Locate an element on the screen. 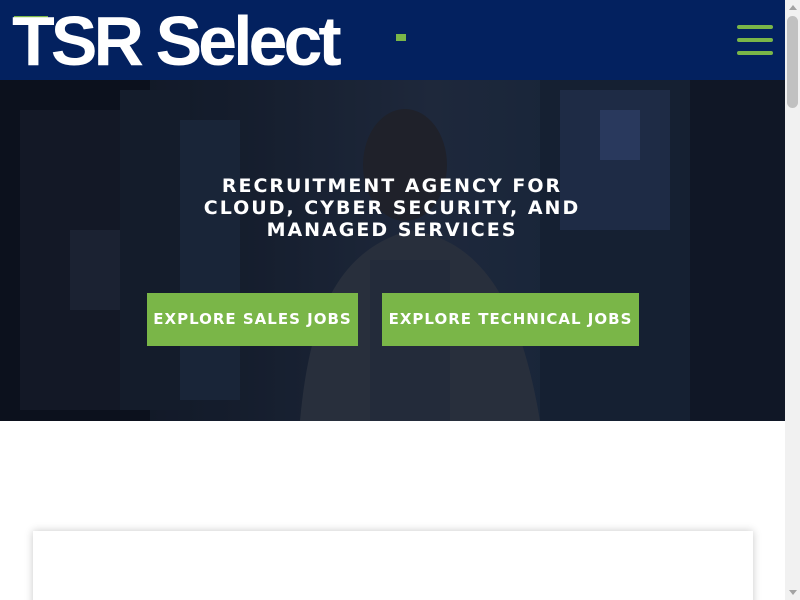 This screenshot has height=600, width=800. scroll-up-arrow-icon is located at coordinates (792, 7).